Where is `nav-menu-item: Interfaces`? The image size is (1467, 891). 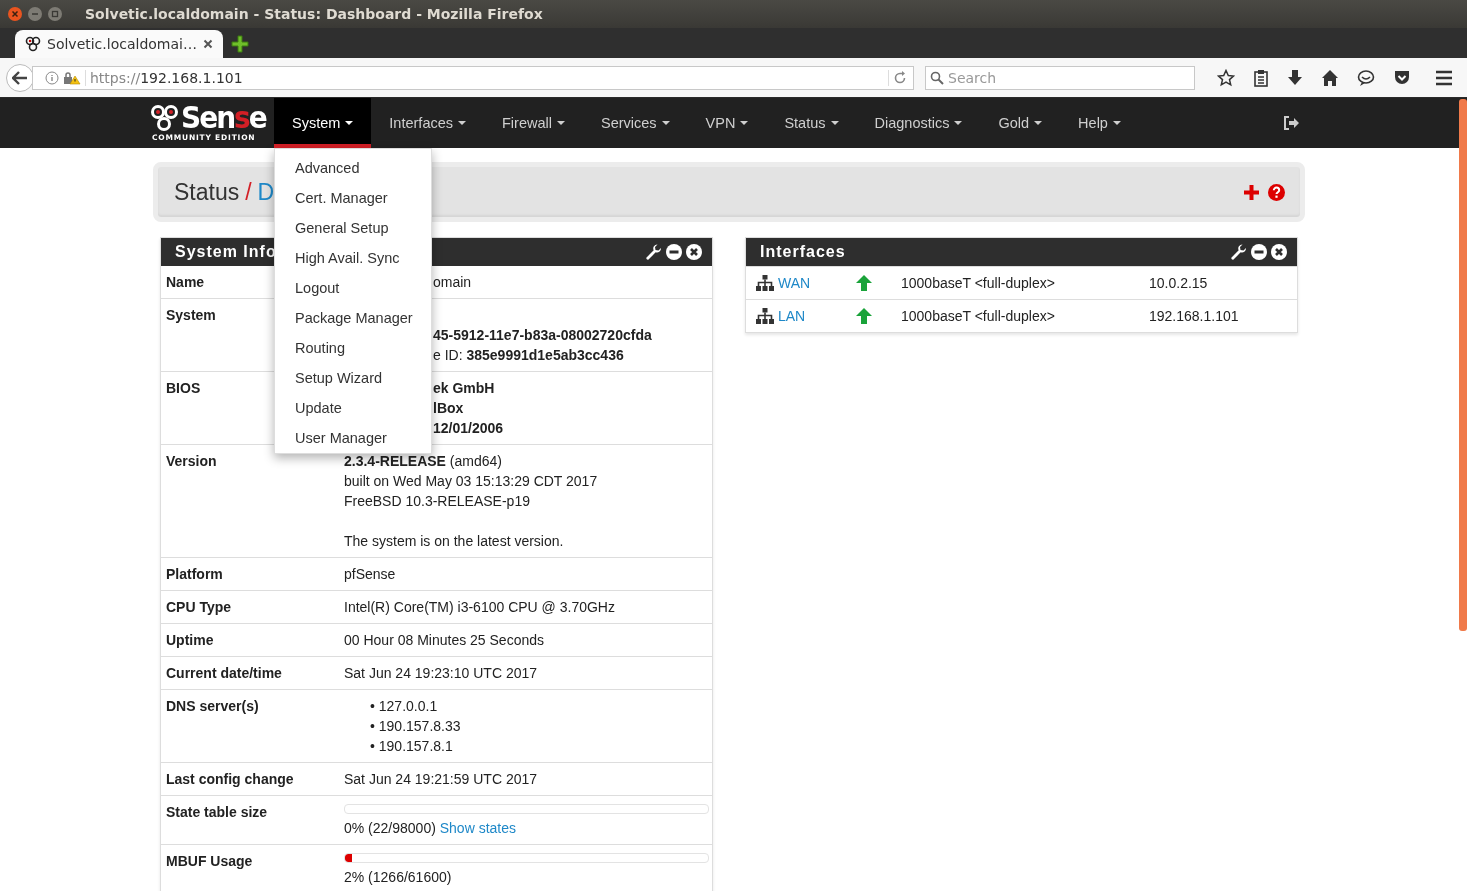
nav-menu-item: Interfaces is located at coordinates (427, 123).